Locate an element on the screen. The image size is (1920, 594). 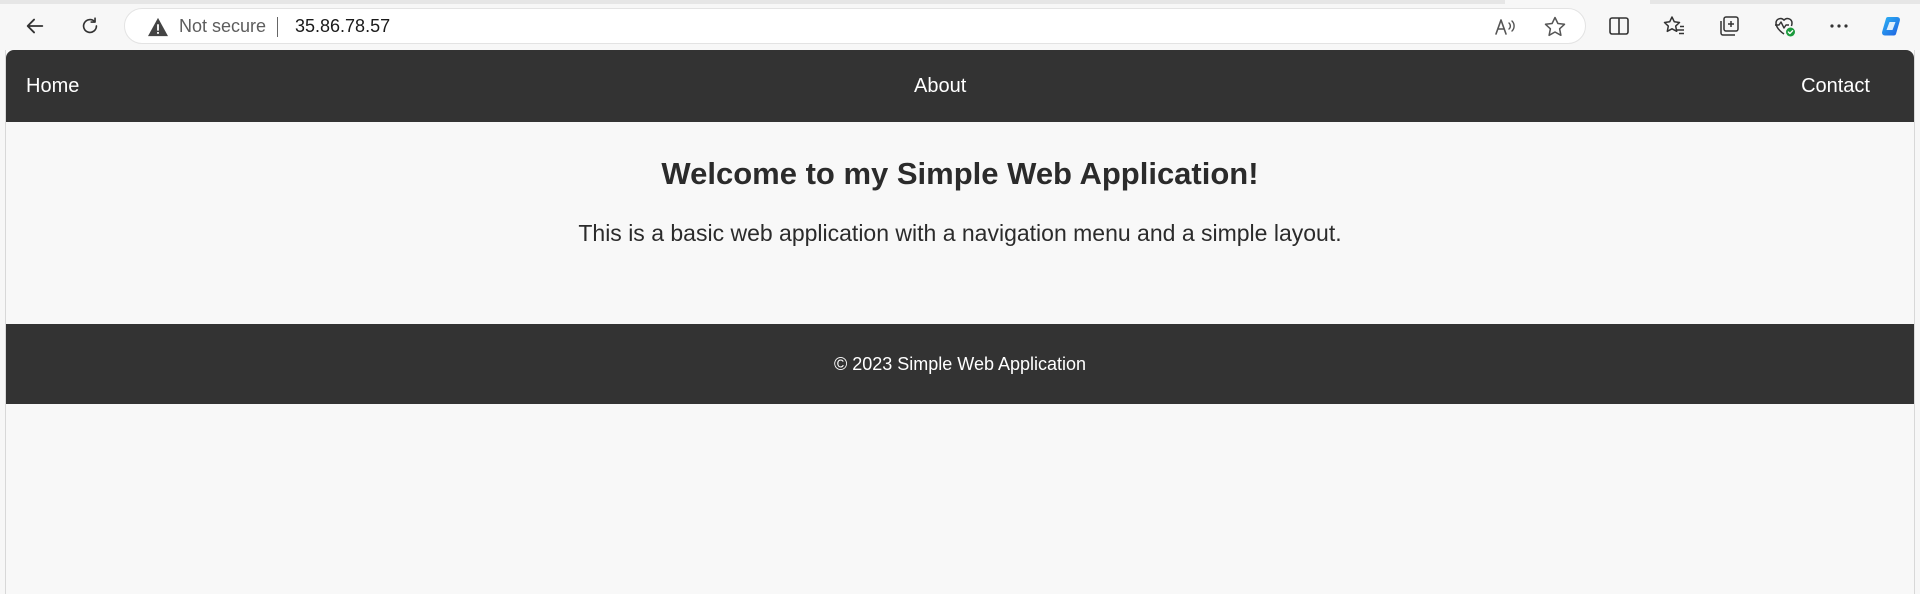
address-bar: Not secure 35.86.78.57 is located at coordinates (855, 26).